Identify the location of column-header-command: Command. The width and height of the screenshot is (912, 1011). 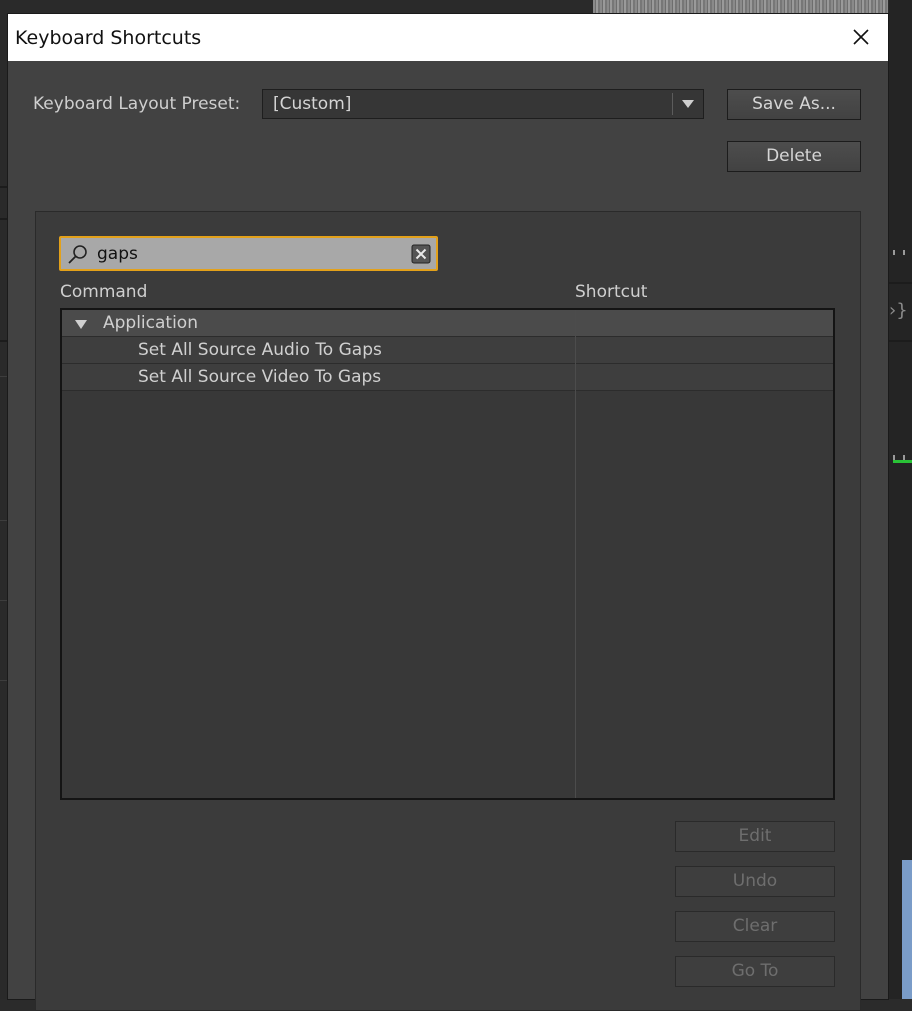
(103, 292).